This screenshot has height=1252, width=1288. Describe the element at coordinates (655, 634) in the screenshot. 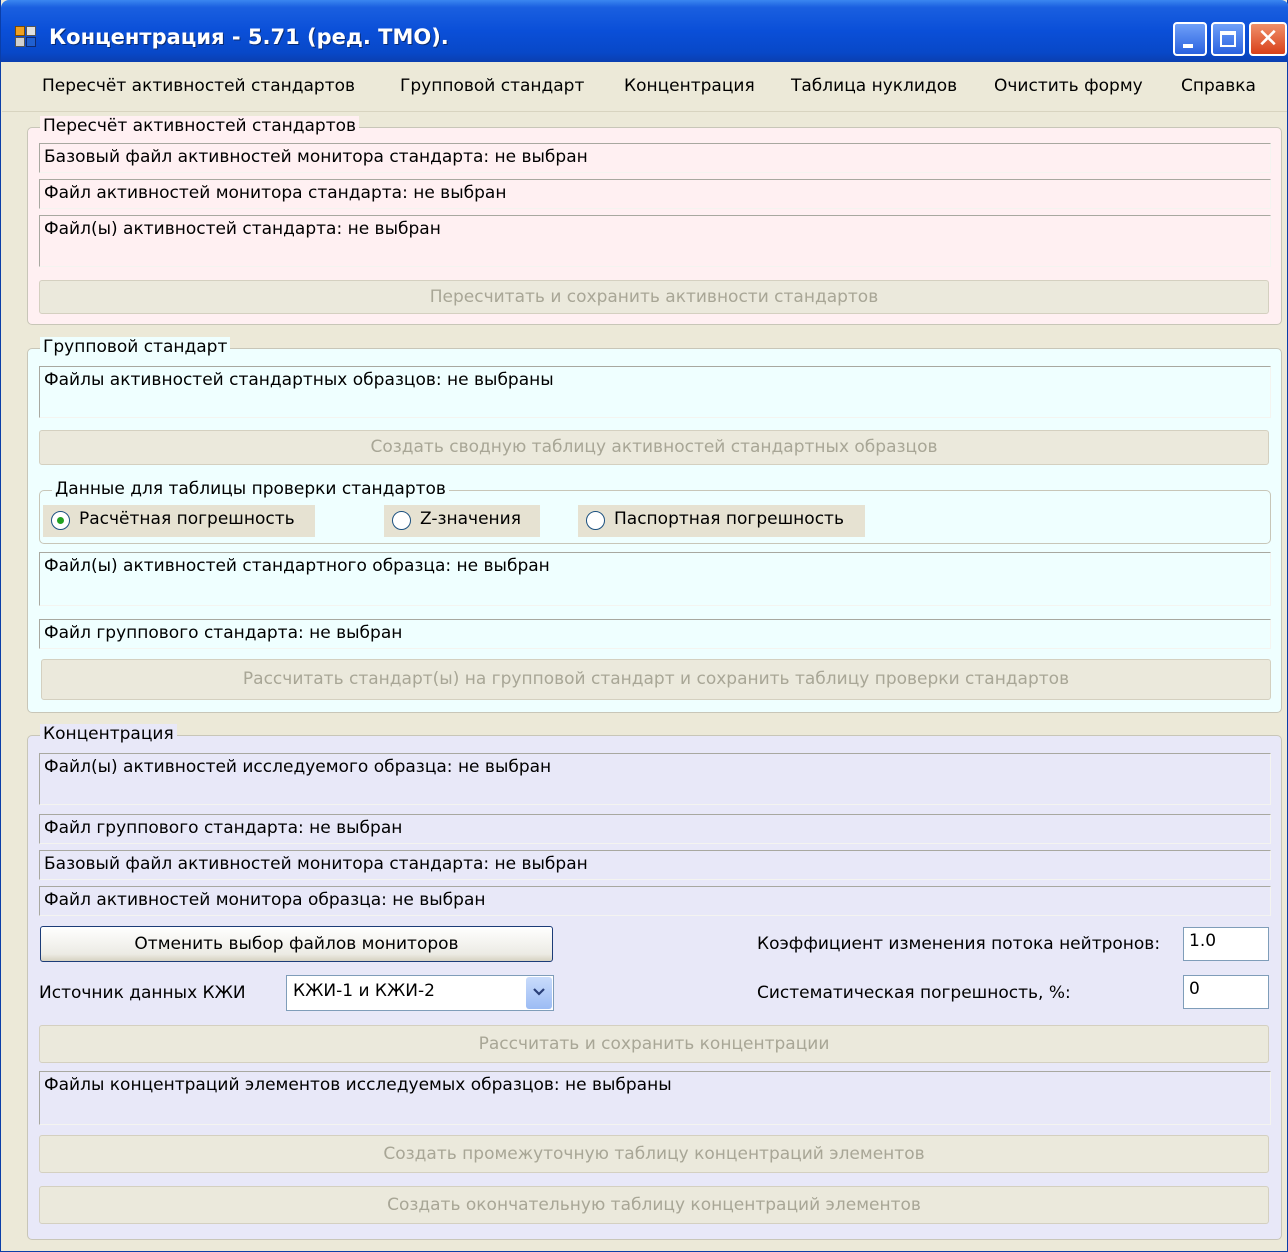

I see `group-standard-file-label: Файл группового стандарта: не выбран` at that location.